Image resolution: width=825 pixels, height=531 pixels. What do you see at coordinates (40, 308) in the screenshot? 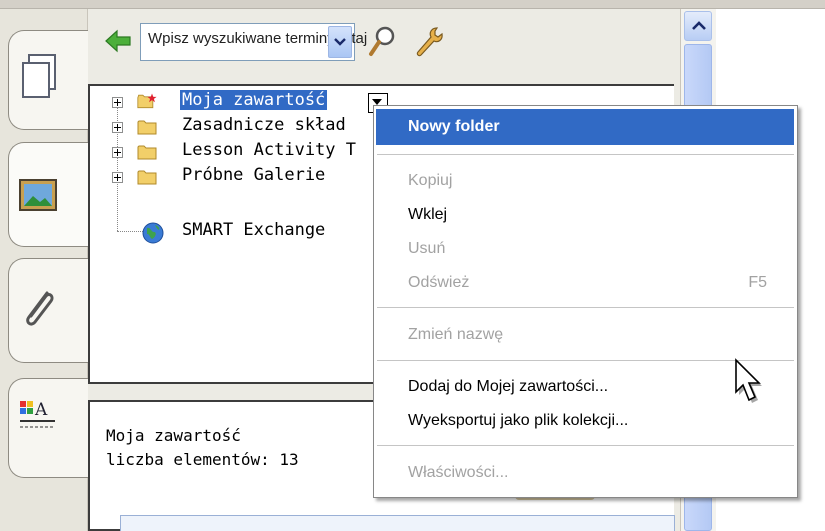
I see `paperclip-icon` at bounding box center [40, 308].